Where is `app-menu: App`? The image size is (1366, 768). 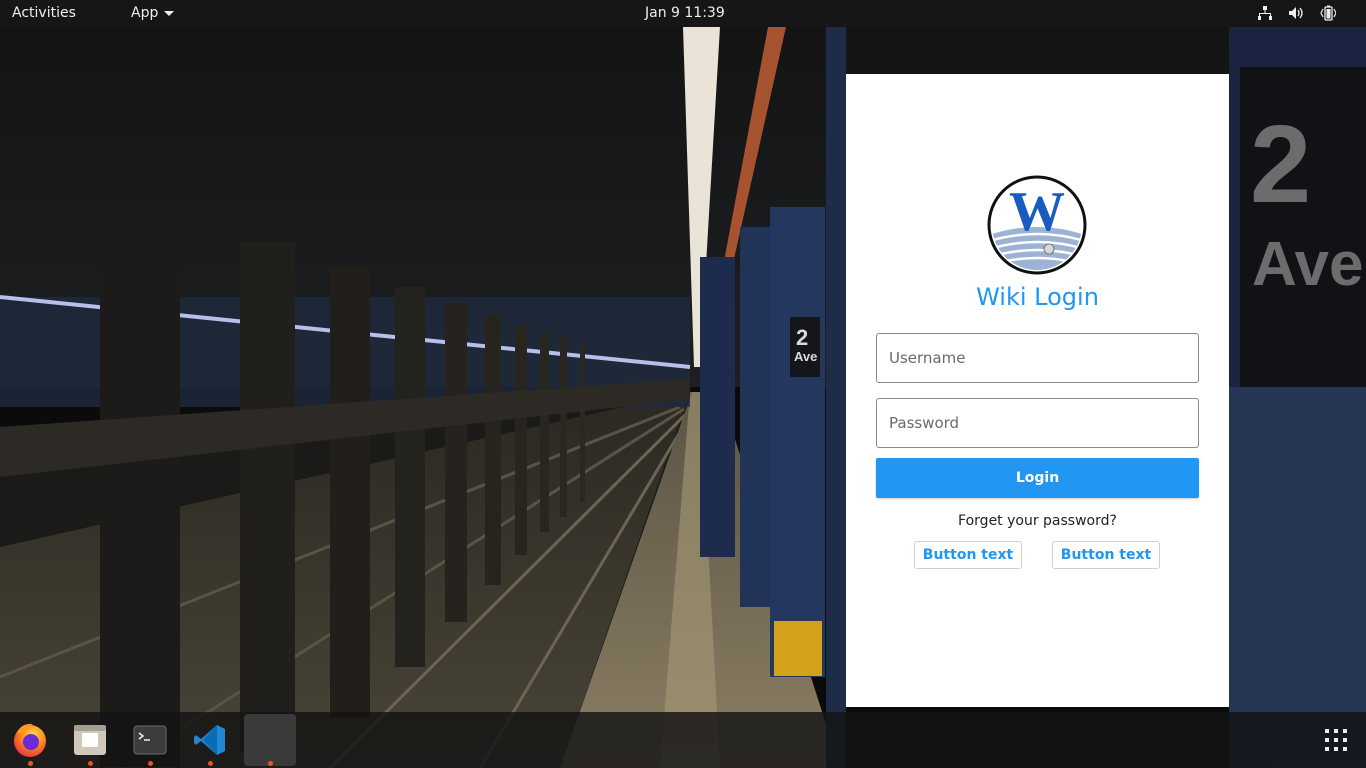 app-menu: App is located at coordinates (153, 13).